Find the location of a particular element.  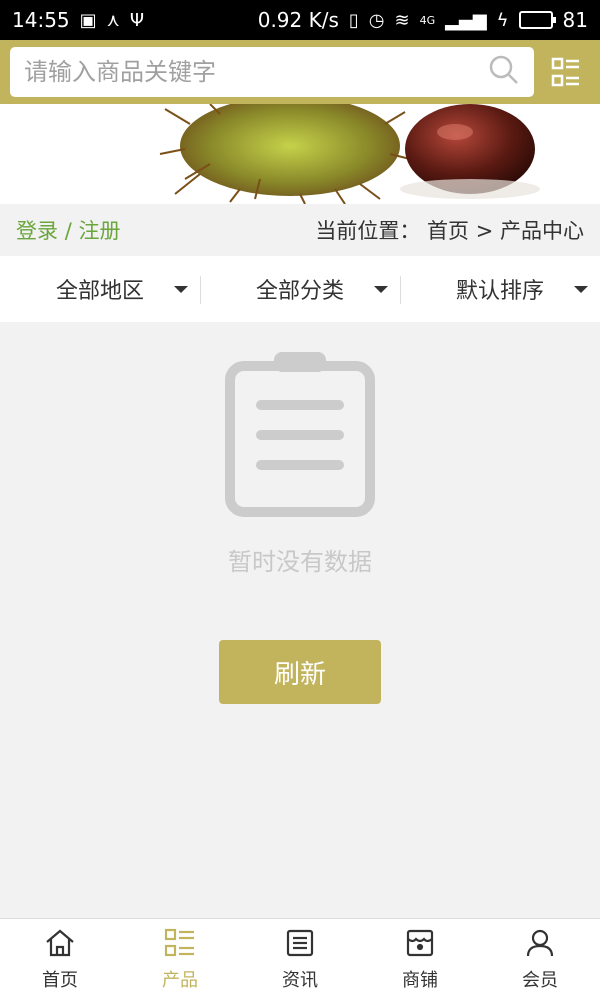

product-list-icon is located at coordinates (180, 945).